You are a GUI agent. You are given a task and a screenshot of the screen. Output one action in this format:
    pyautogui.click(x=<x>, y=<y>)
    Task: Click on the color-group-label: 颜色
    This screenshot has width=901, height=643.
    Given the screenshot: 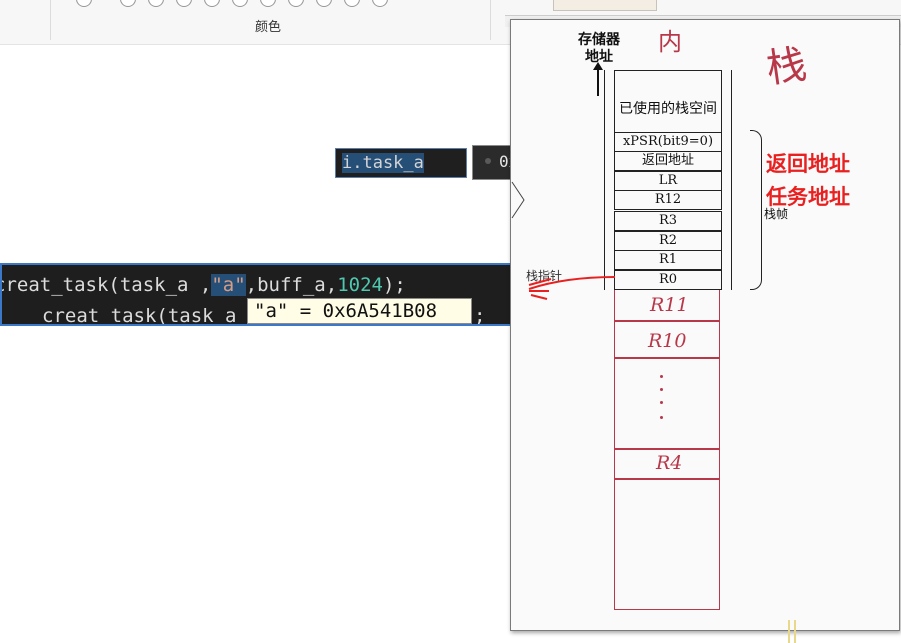 What is the action you would take?
    pyautogui.click(x=268, y=27)
    